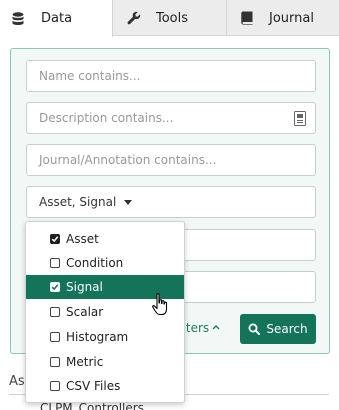 The width and height of the screenshot is (339, 410). I want to click on chevron-up-icon, so click(216, 328).